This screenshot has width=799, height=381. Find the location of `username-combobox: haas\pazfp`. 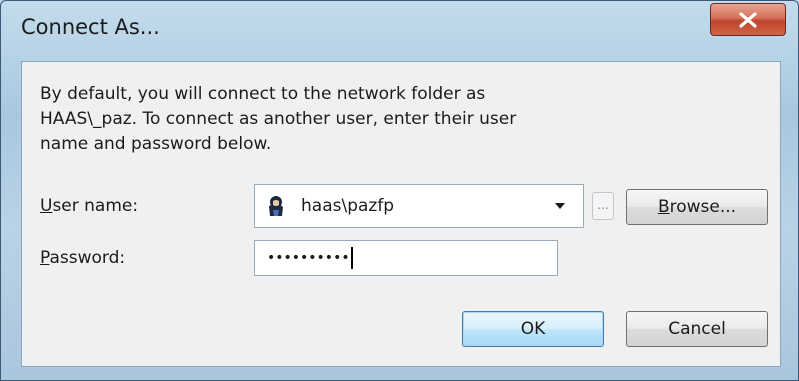

username-combobox: haas\pazfp is located at coordinates (419, 206).